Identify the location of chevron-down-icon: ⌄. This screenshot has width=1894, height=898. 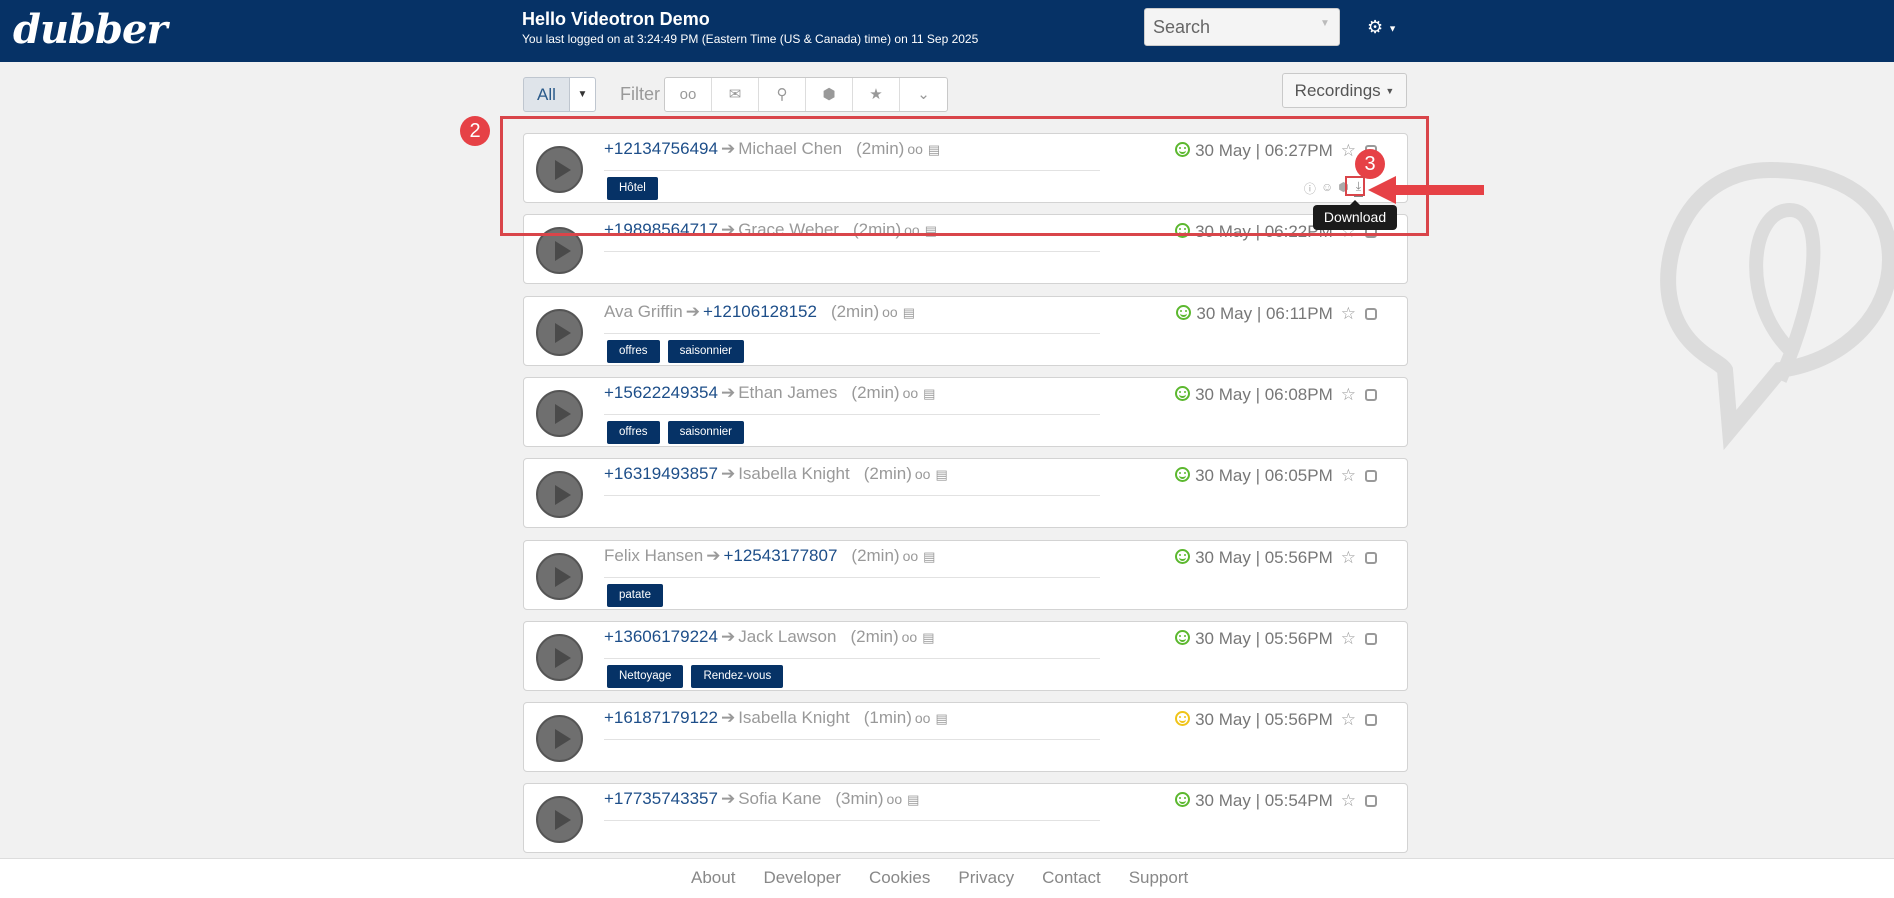
(923, 94).